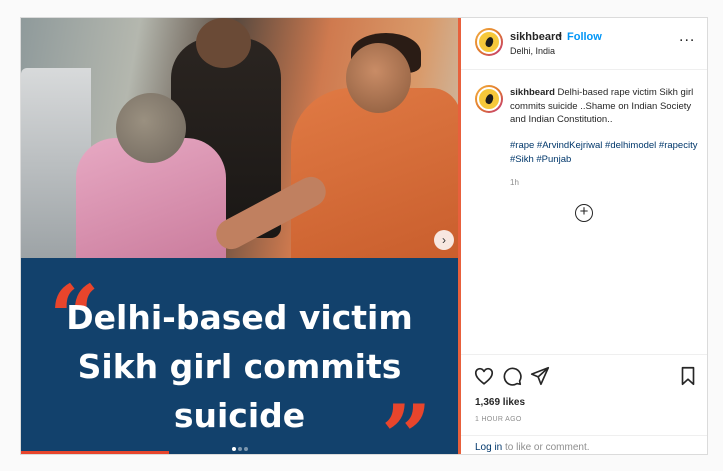 The height and width of the screenshot is (471, 723). I want to click on person-pink-head, so click(151, 128).